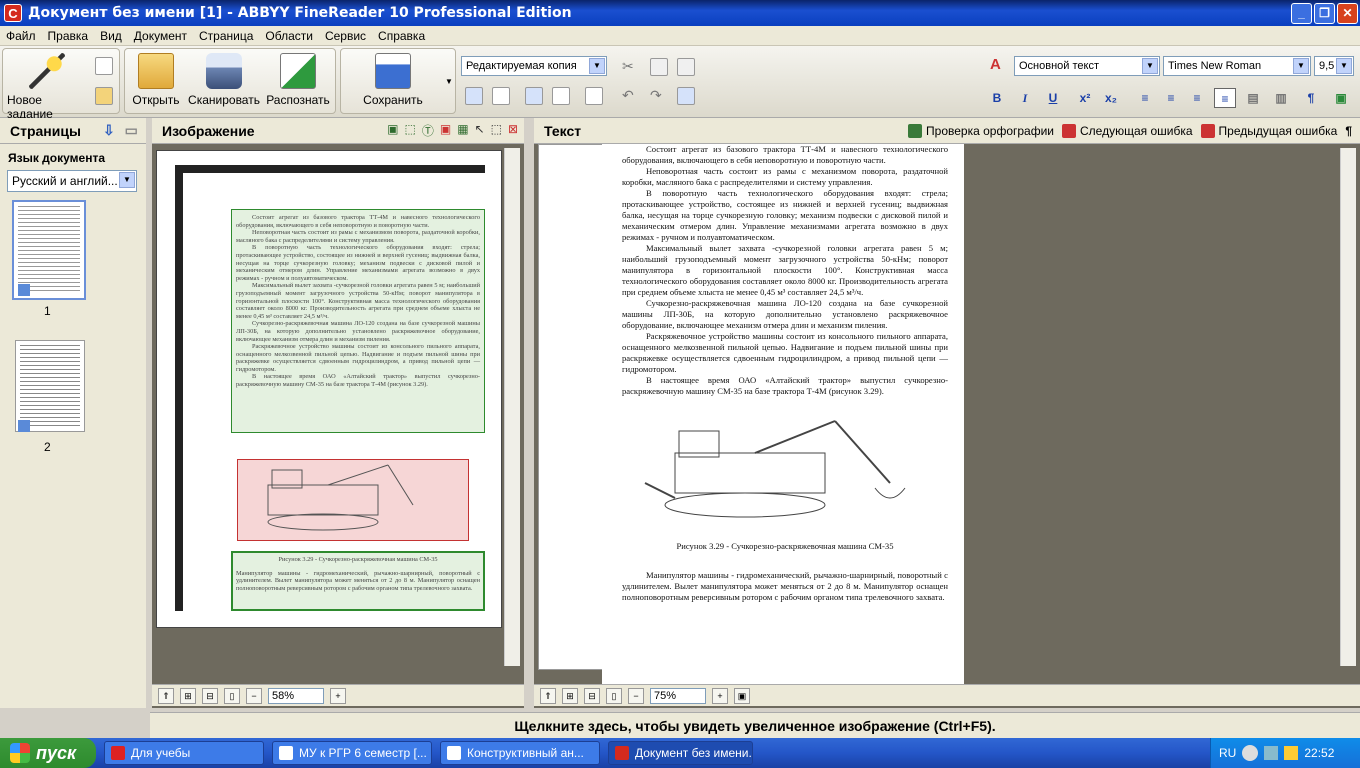  What do you see at coordinates (1197, 98) in the screenshot?
I see `align-right-icon: ≡` at bounding box center [1197, 98].